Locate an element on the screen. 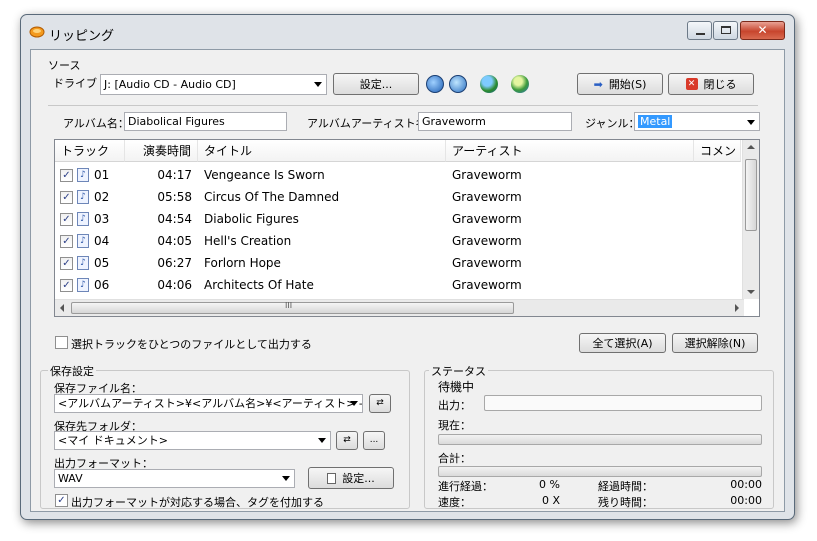 The image size is (817, 541). close-button: ✕ 閉じる is located at coordinates (711, 84).